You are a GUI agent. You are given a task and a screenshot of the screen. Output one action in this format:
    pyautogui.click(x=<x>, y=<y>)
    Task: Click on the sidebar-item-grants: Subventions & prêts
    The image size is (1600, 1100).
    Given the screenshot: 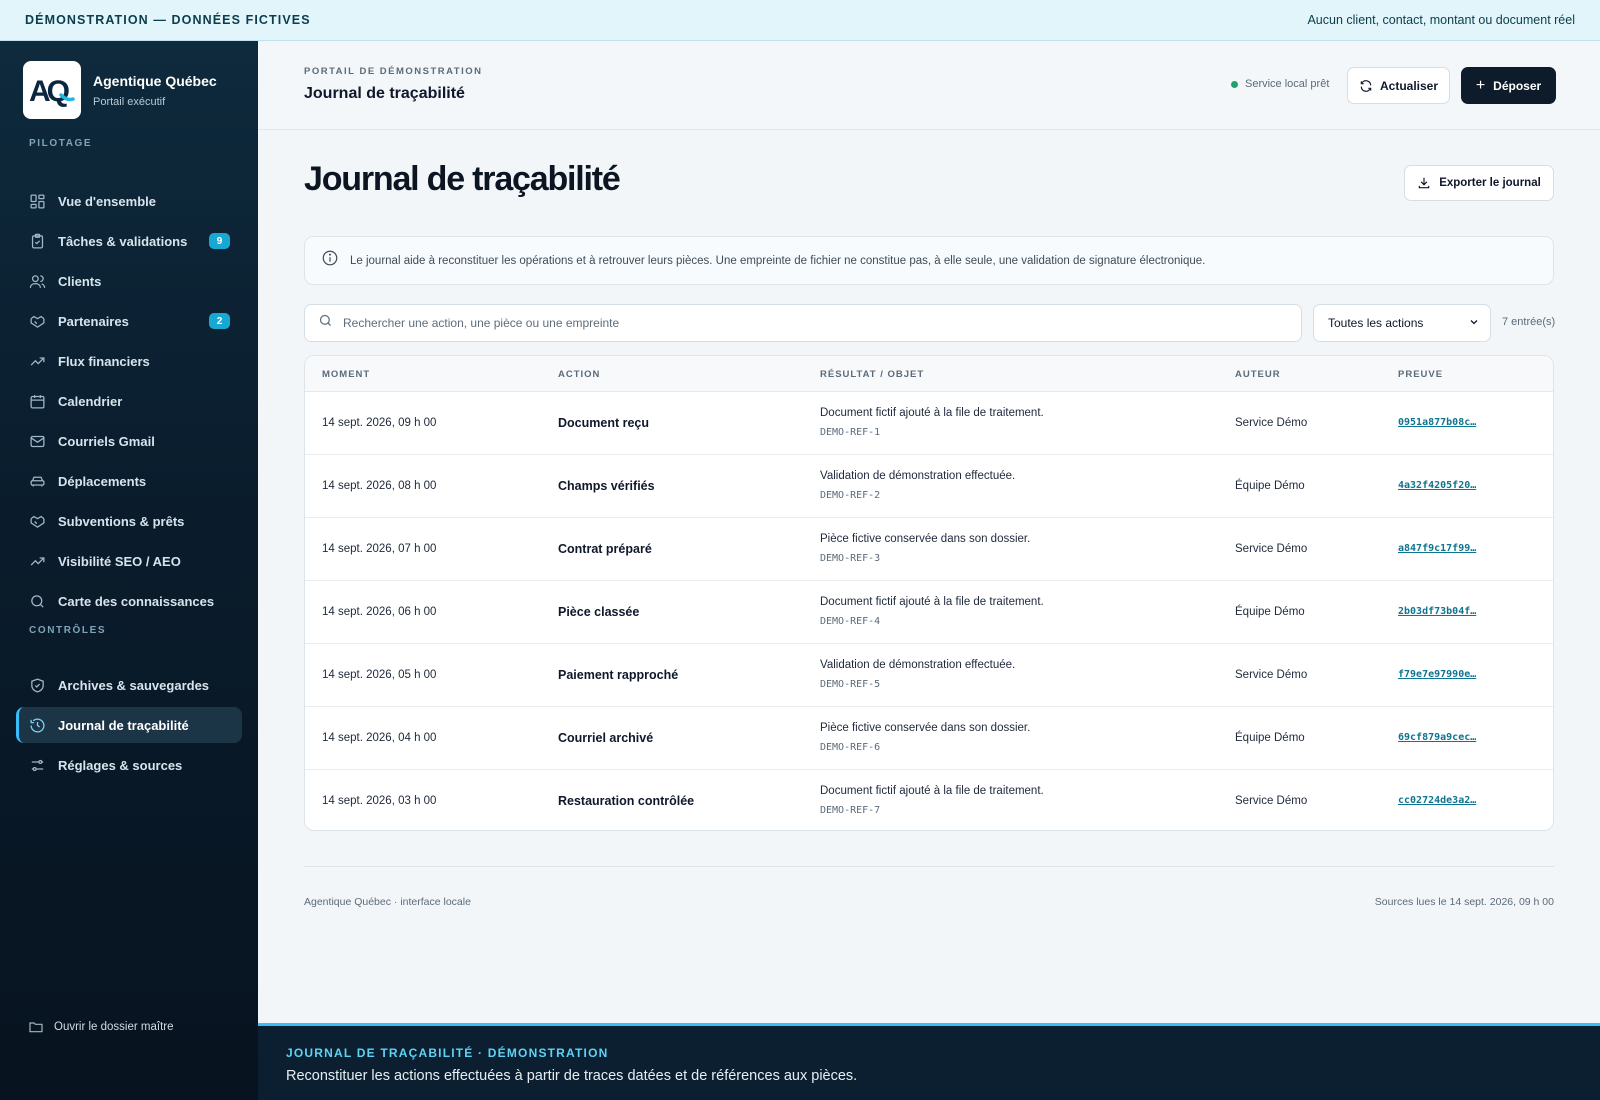 What is the action you would take?
    pyautogui.click(x=129, y=521)
    